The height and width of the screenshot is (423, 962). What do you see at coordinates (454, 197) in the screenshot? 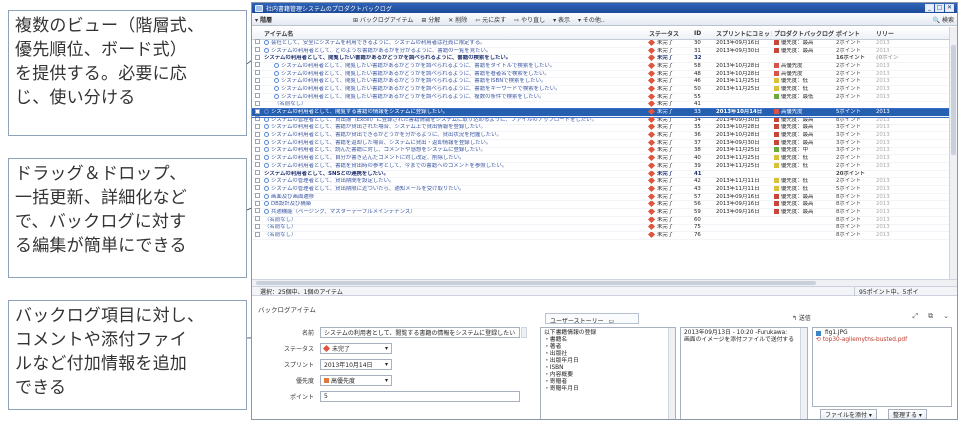
I see `row-name-cell: 画面及び画面遷移` at bounding box center [454, 197].